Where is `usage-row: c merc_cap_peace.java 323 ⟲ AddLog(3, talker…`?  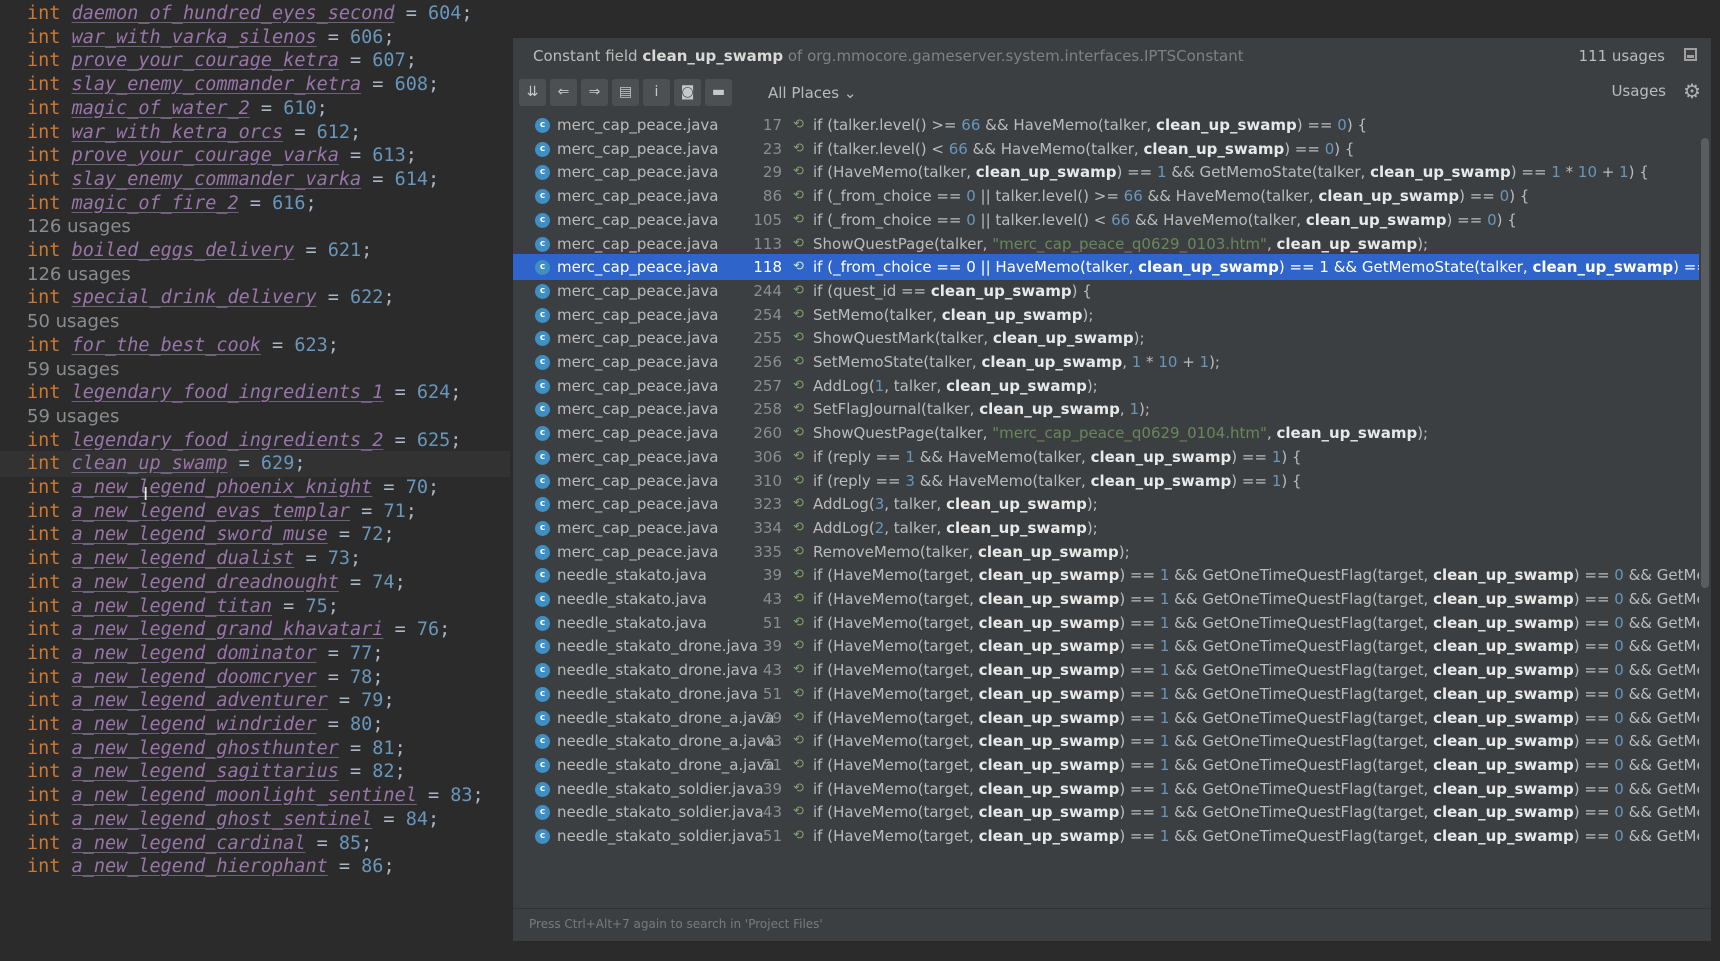 usage-row: c merc_cap_peace.java 323 ⟲ AddLog(3, talker… is located at coordinates (1106, 504).